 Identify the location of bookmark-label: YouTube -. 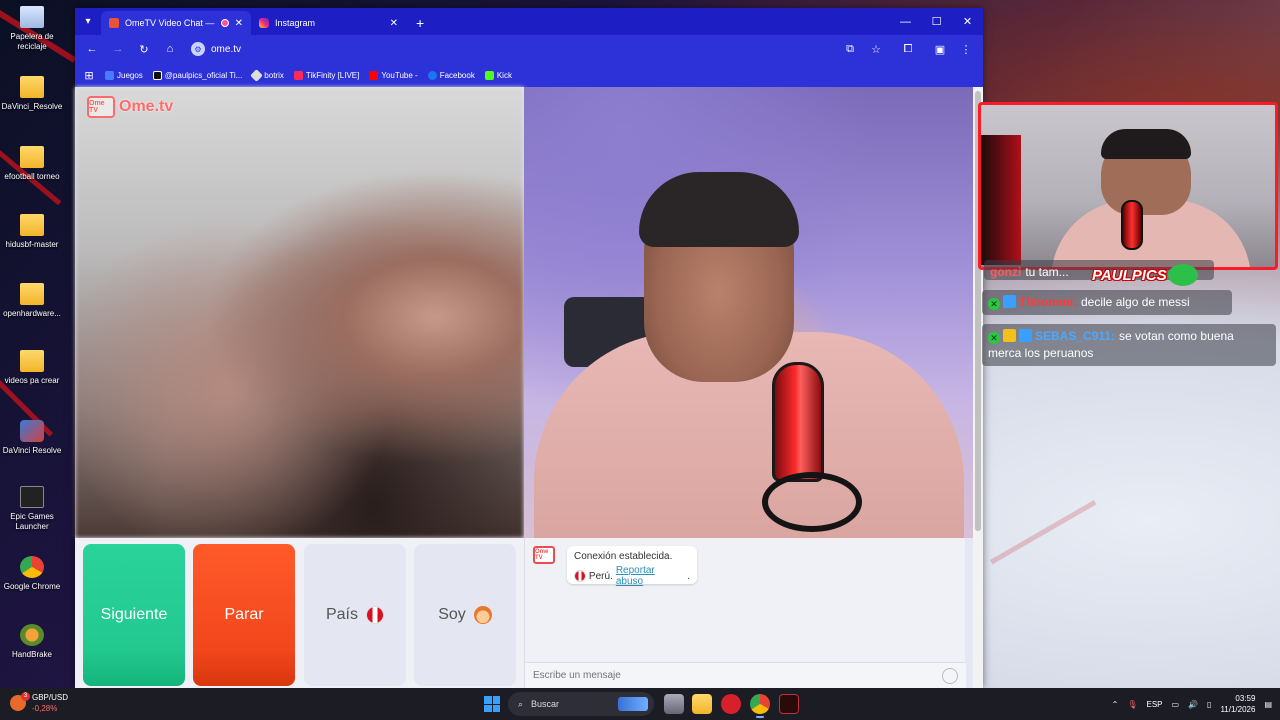
(399, 75).